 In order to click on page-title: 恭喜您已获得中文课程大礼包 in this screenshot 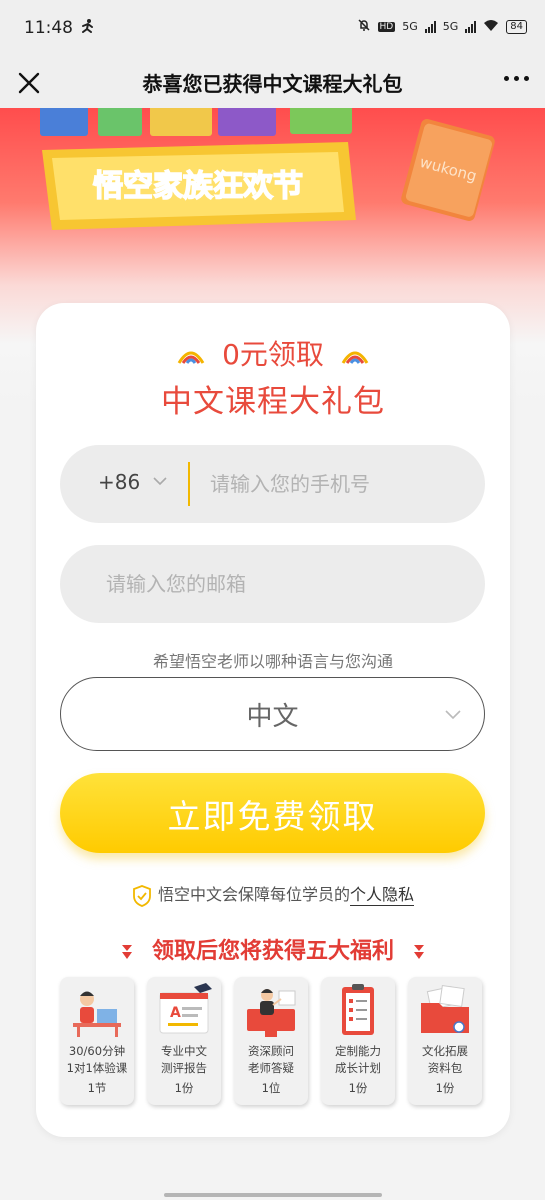, I will do `click(272, 84)`.